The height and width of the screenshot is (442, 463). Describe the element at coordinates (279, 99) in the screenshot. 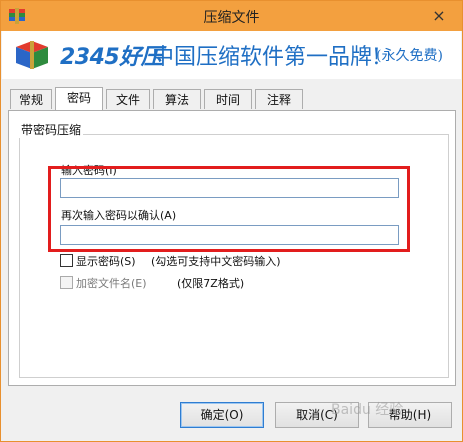

I see `tab-comment: 注释` at that location.